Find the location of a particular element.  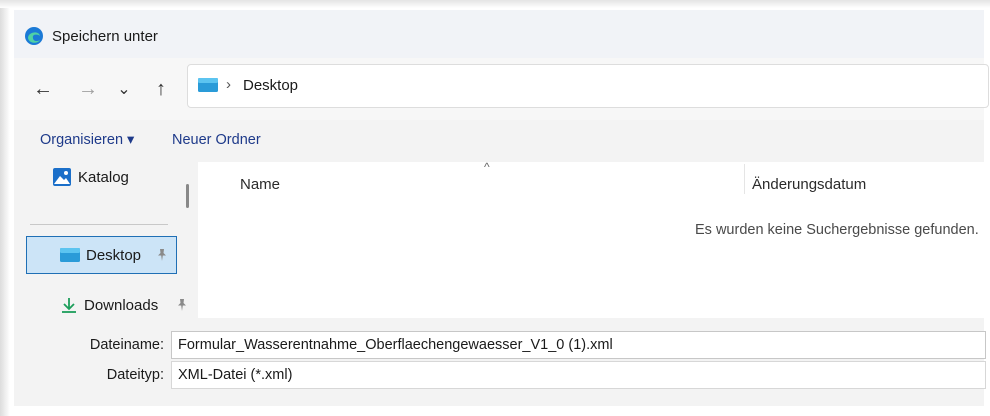

window-shadow-left is located at coordinates (5, 208).